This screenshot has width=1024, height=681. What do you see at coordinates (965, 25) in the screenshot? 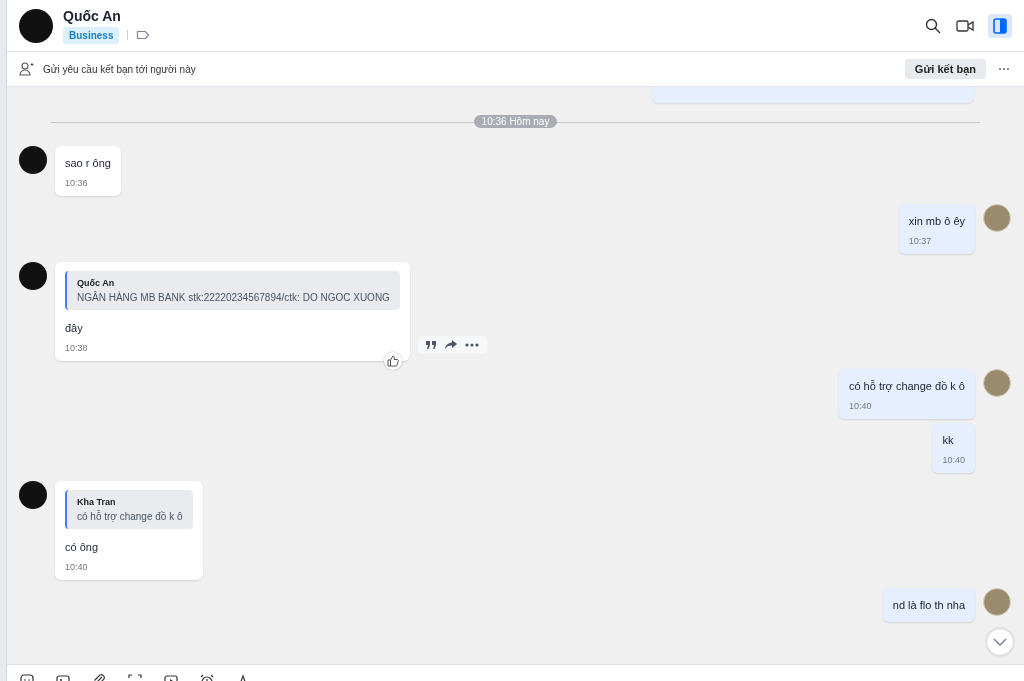
I see `video-camera-icon` at bounding box center [965, 25].